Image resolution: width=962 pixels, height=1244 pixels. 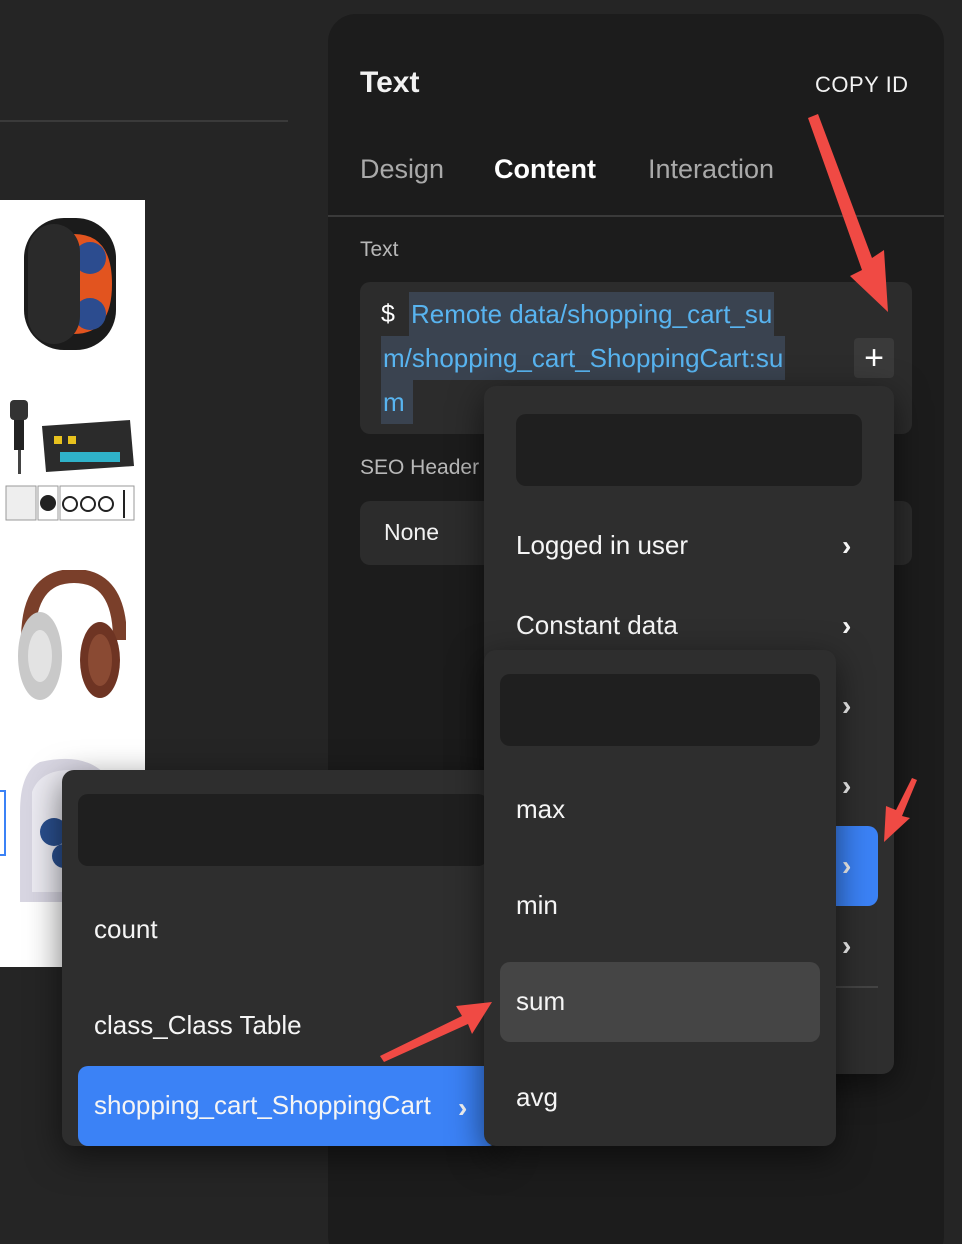 What do you see at coordinates (262, 1105) in the screenshot?
I see `menu-item-shopping-cart: shopping_cart_ShoppingCart` at bounding box center [262, 1105].